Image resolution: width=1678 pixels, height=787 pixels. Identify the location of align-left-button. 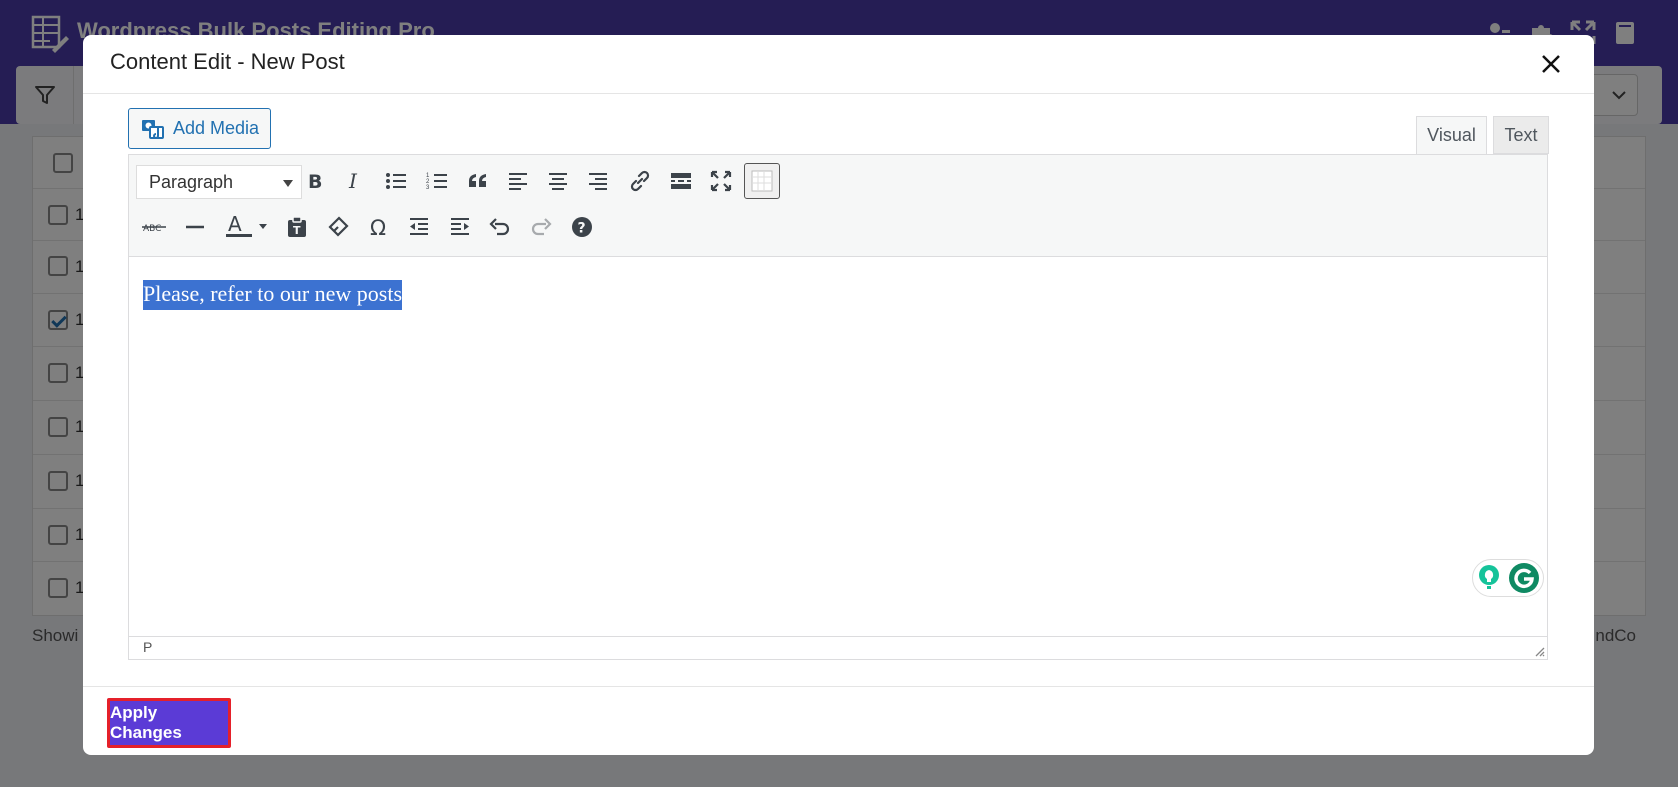
(518, 181).